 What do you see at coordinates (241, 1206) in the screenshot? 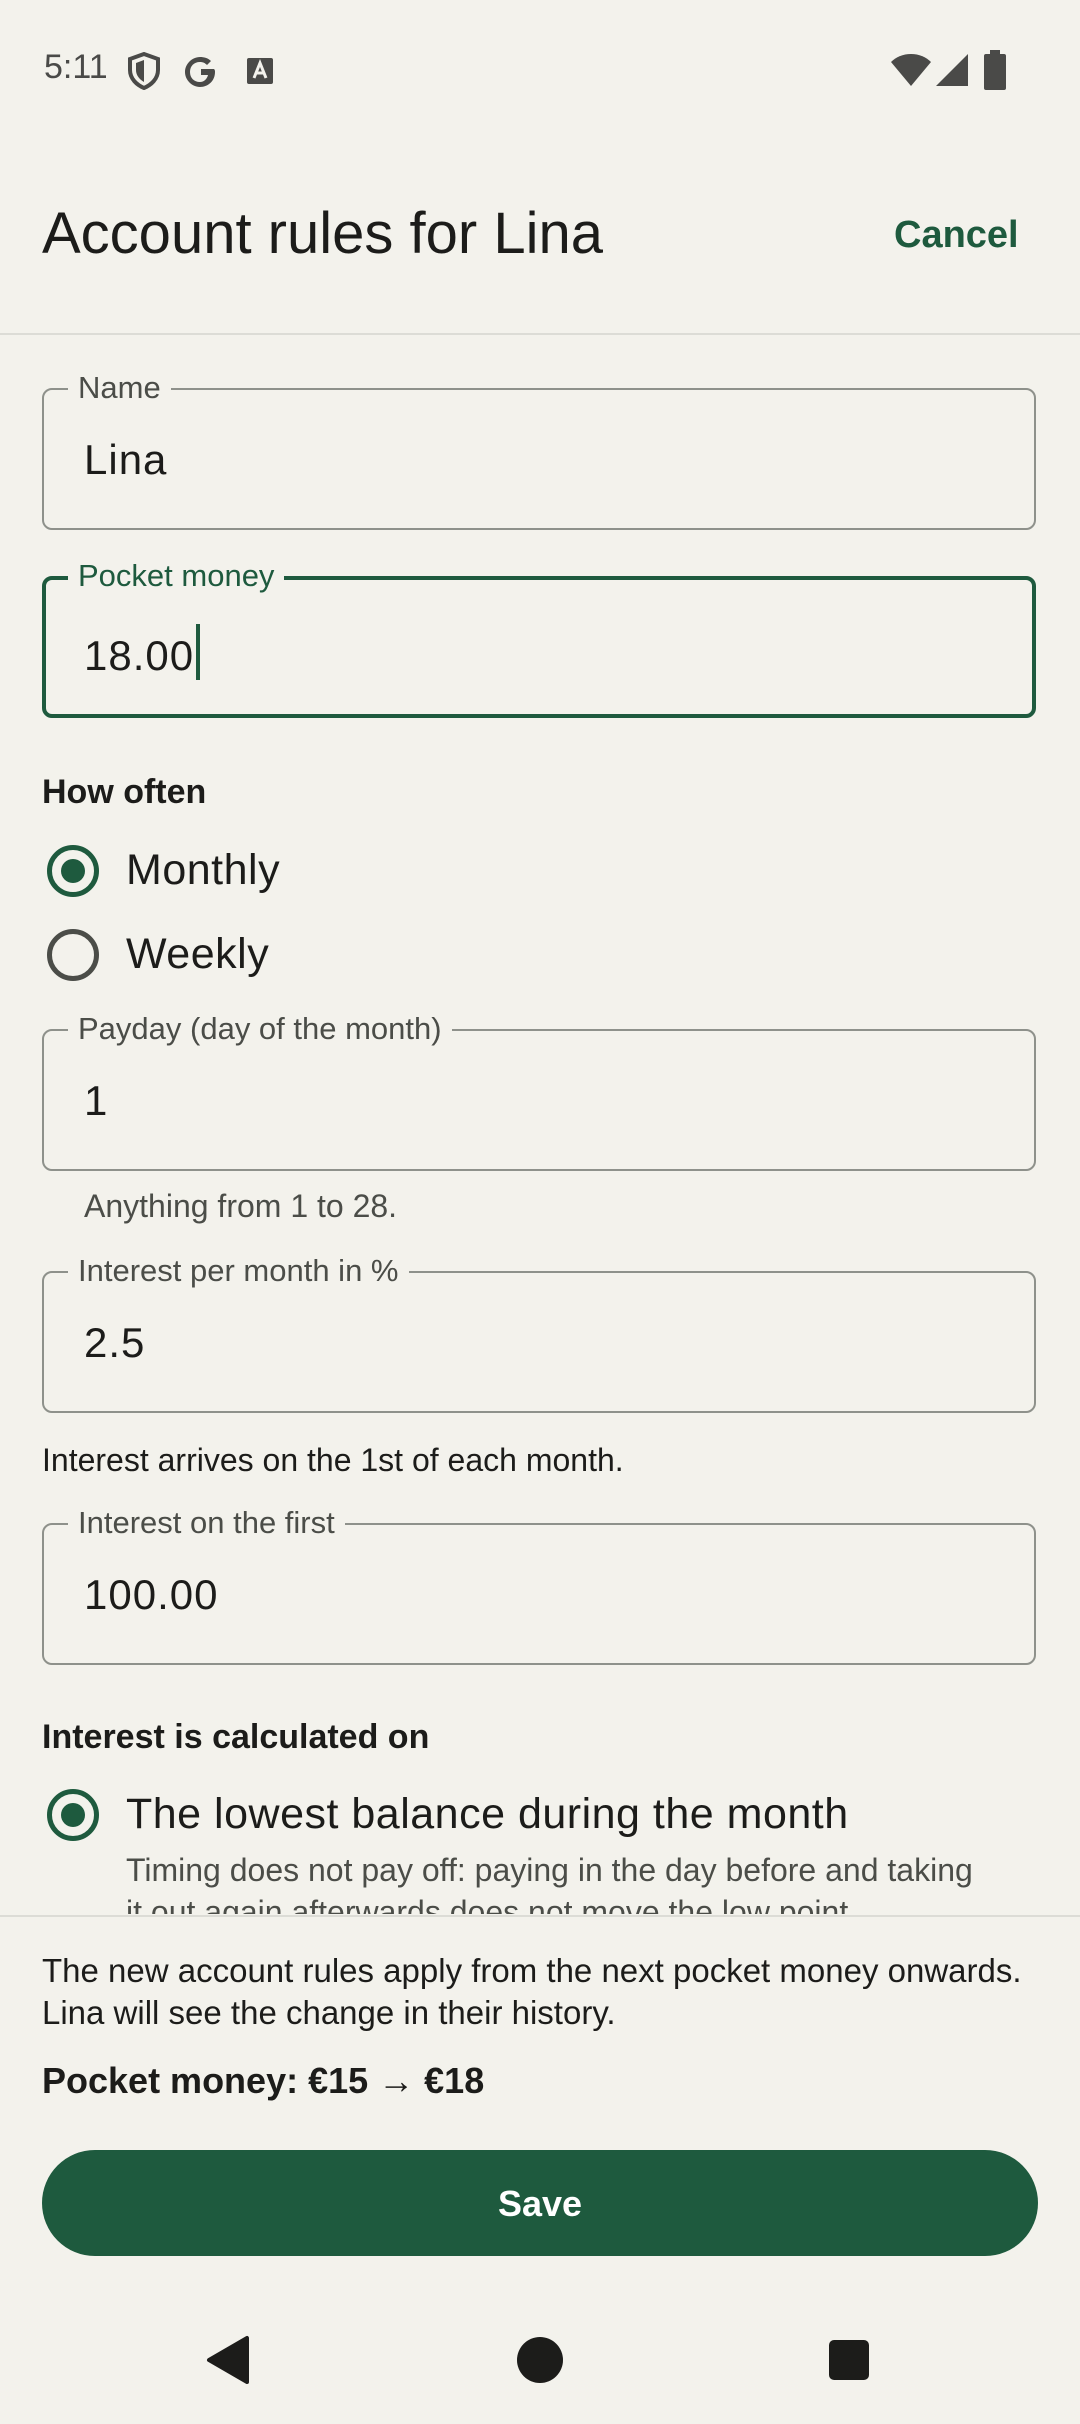
I see `payday-helper: Anything from 1 to 28.` at bounding box center [241, 1206].